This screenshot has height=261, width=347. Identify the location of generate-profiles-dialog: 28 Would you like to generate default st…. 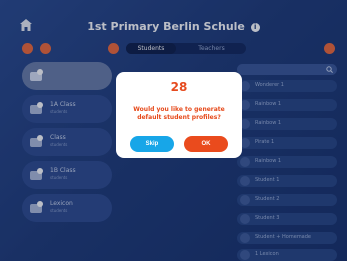
(179, 115).